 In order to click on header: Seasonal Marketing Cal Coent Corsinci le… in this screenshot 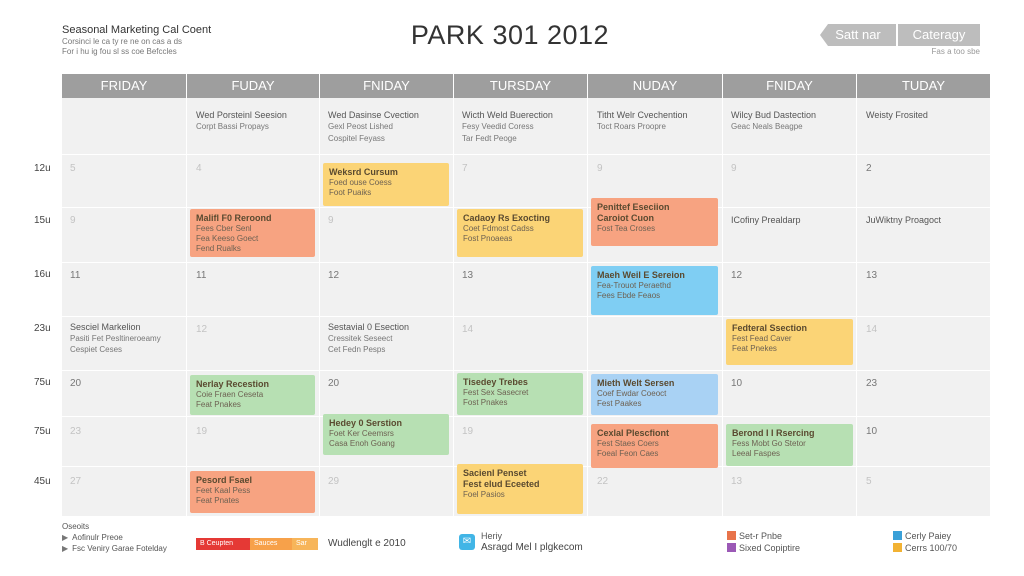, I will do `click(512, 36)`.